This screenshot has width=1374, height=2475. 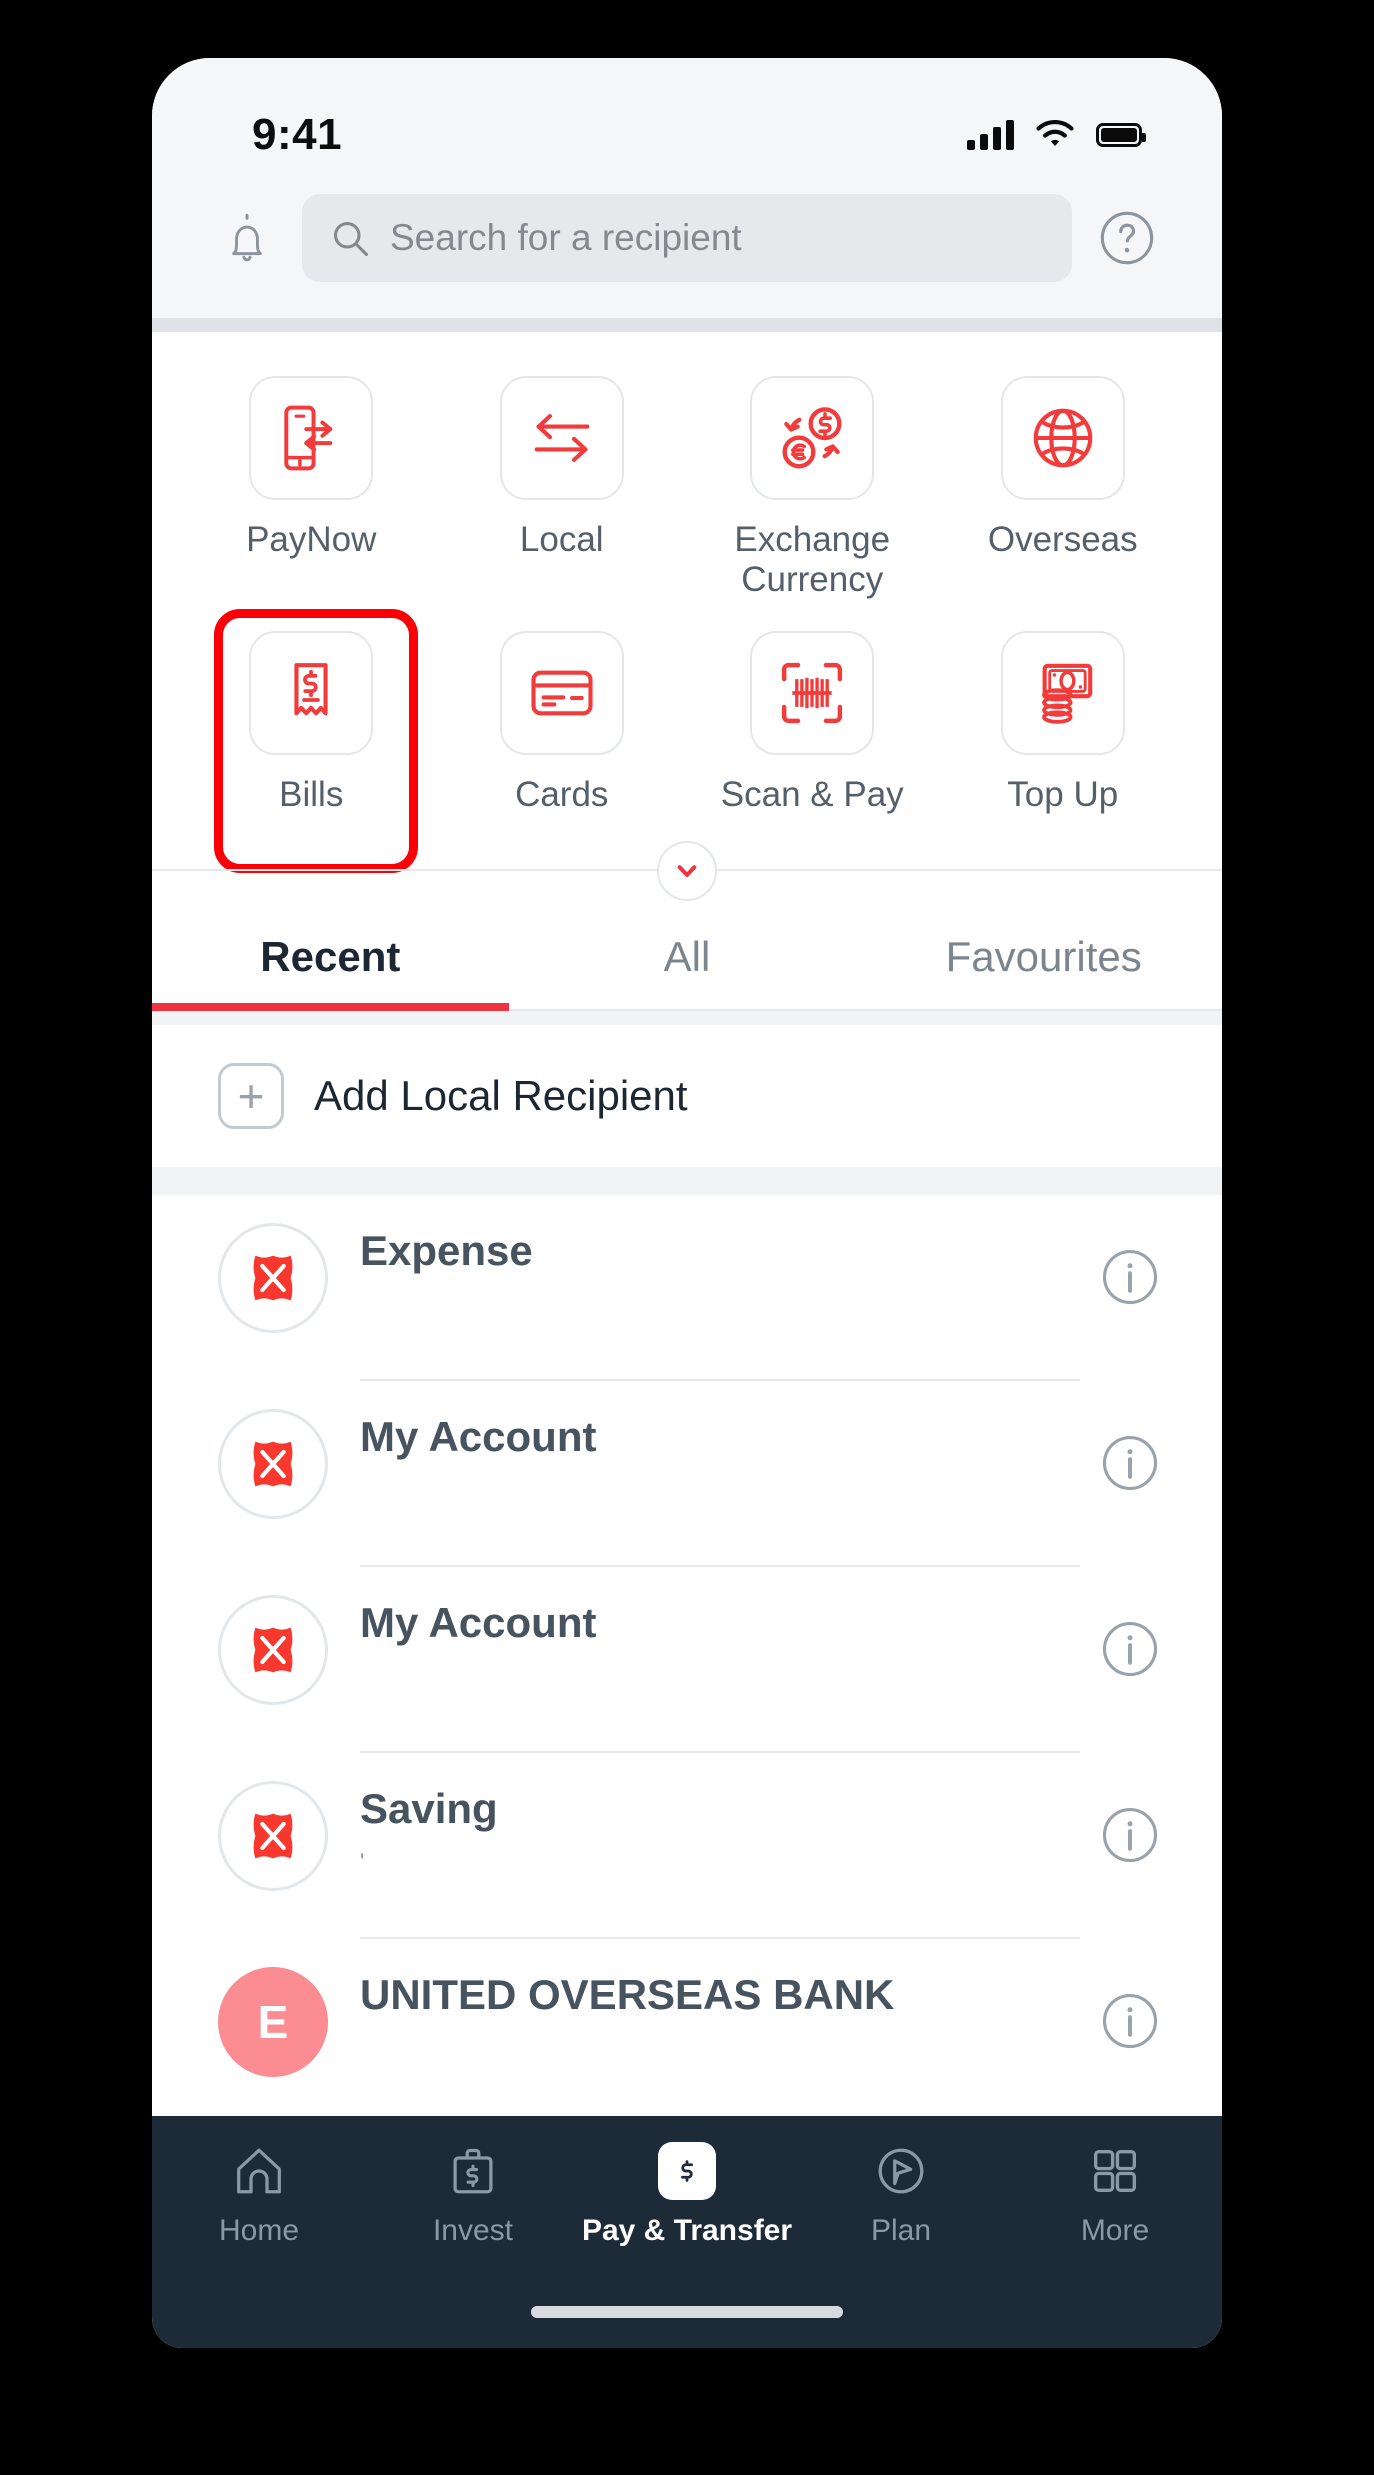 I want to click on action-exchange-currency: Exchange Currency, so click(x=812, y=484).